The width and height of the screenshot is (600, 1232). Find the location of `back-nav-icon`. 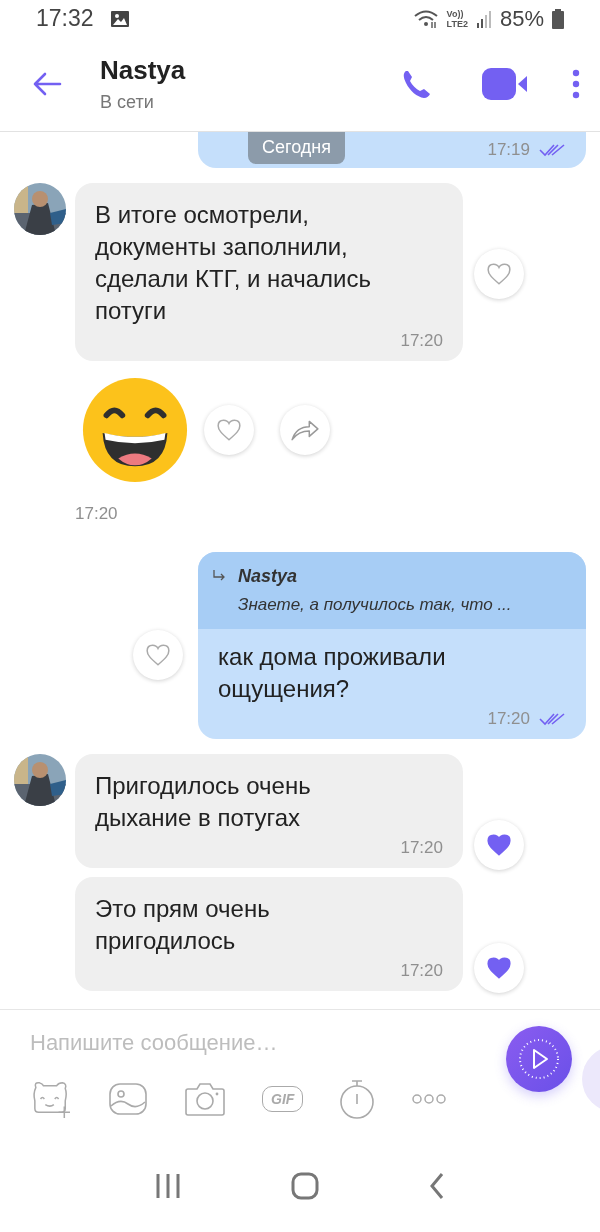

back-nav-icon is located at coordinates (437, 1186).